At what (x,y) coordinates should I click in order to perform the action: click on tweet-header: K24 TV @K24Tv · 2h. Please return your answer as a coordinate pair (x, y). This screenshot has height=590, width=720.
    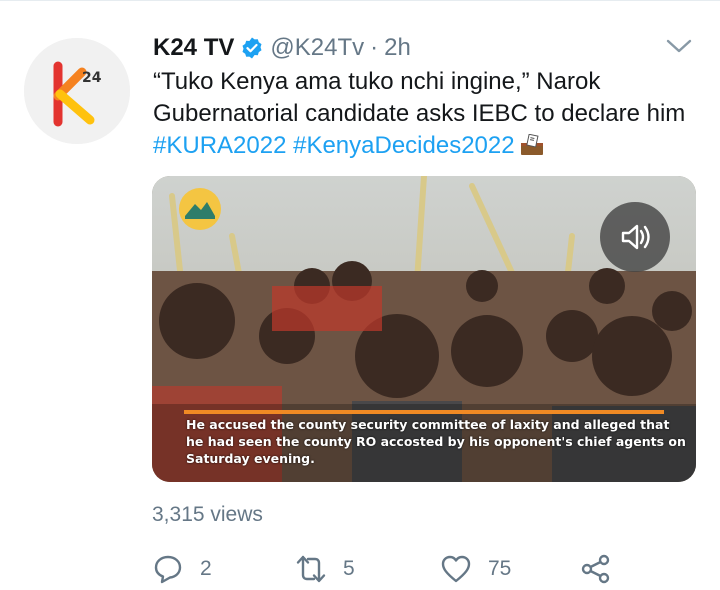
    Looking at the image, I should click on (282, 48).